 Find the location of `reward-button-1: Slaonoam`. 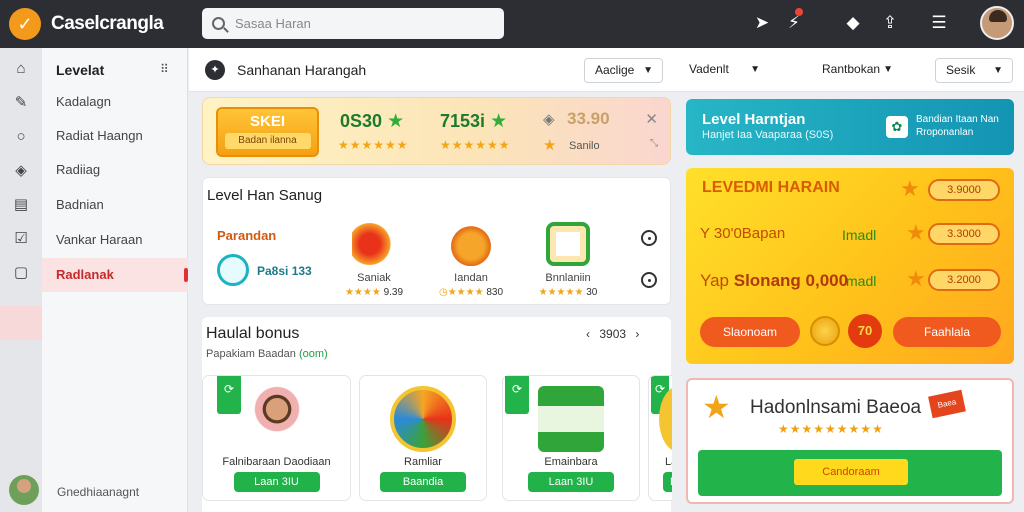

reward-button-1: Slaonoam is located at coordinates (750, 332).